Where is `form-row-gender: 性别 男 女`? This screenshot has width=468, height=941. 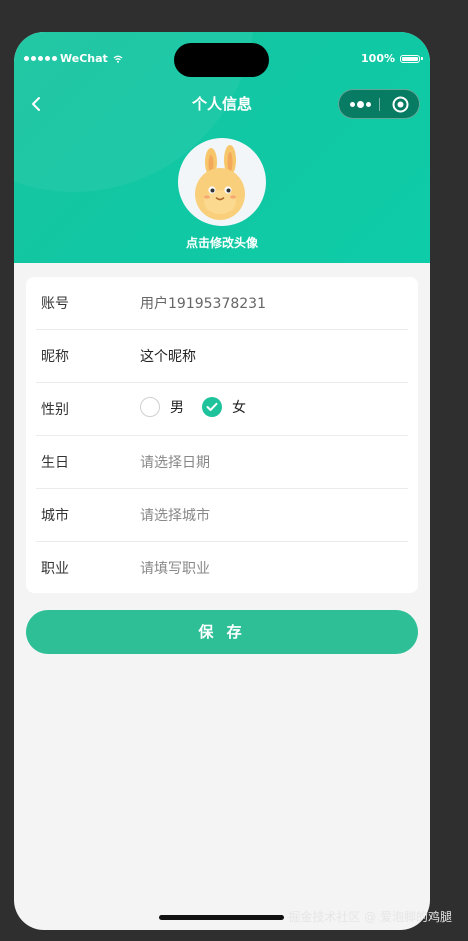
form-row-gender: 性别 男 女 is located at coordinates (222, 409).